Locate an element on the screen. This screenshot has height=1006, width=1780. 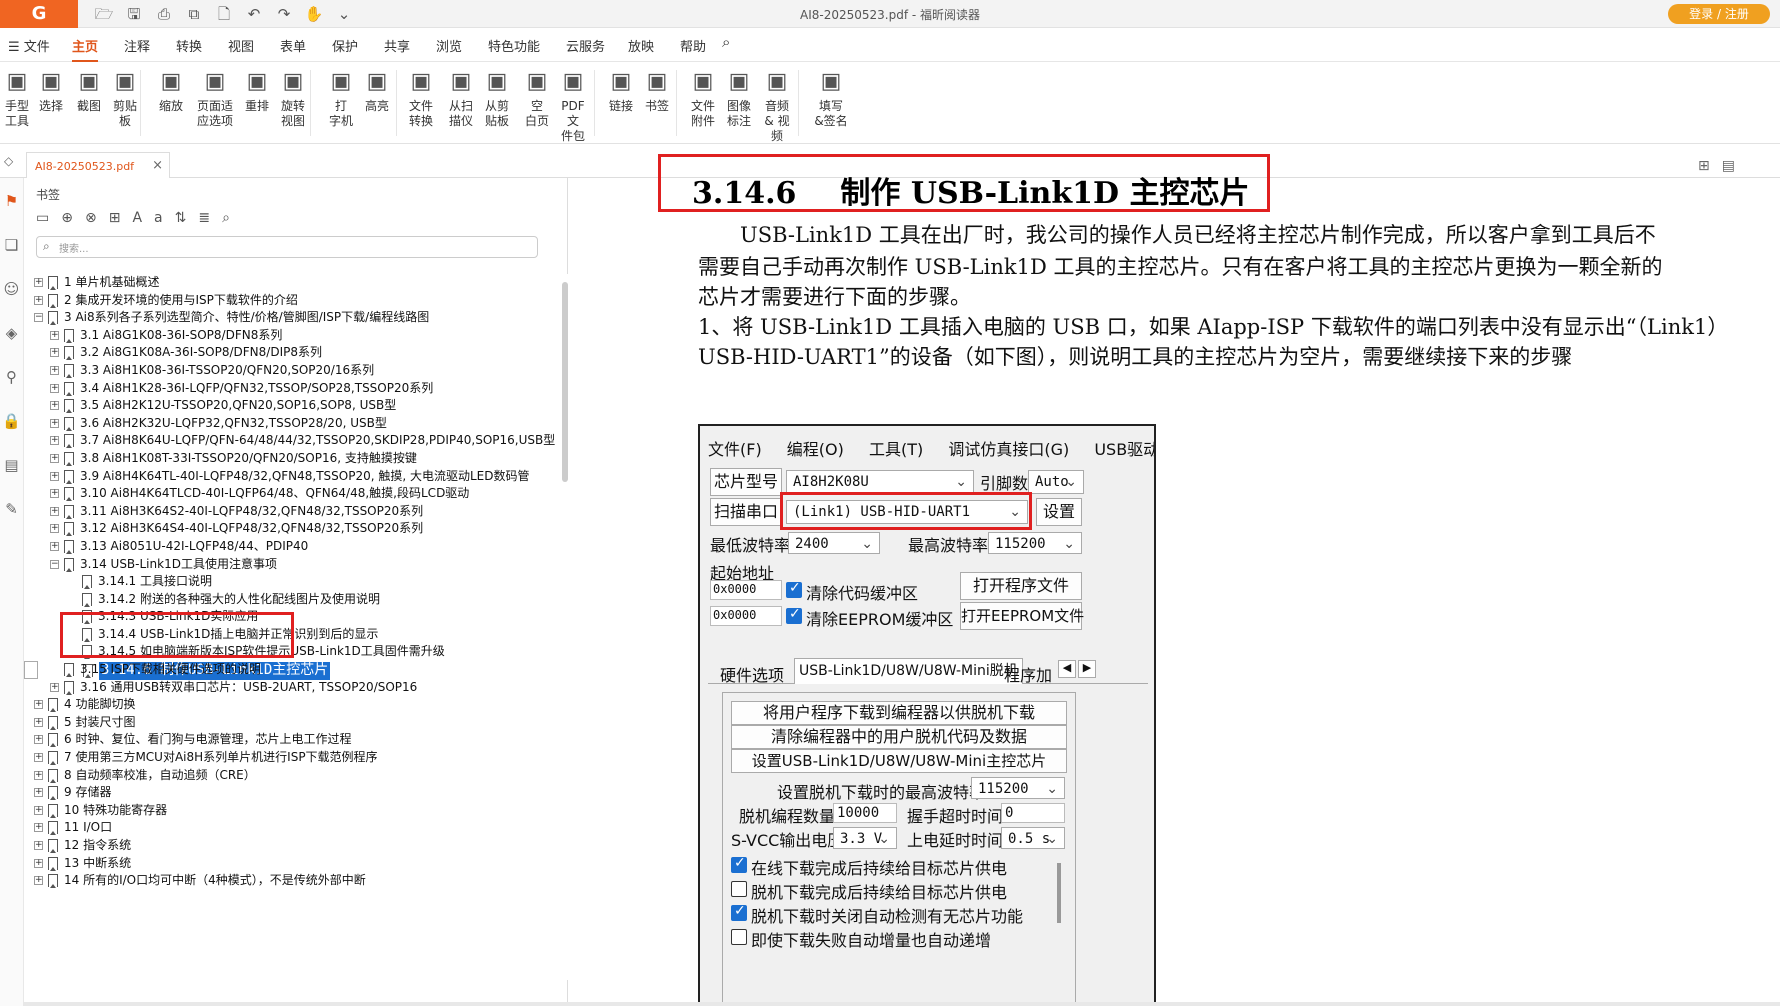
redo-icon: ↷ is located at coordinates (284, 14).